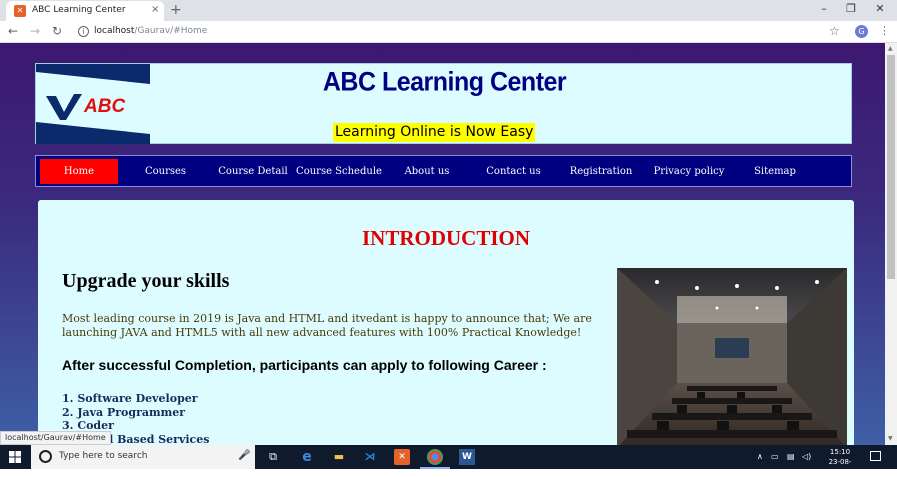  Describe the element at coordinates (840, 467) in the screenshot. I see `clock-date: 23-08-2019` at that location.